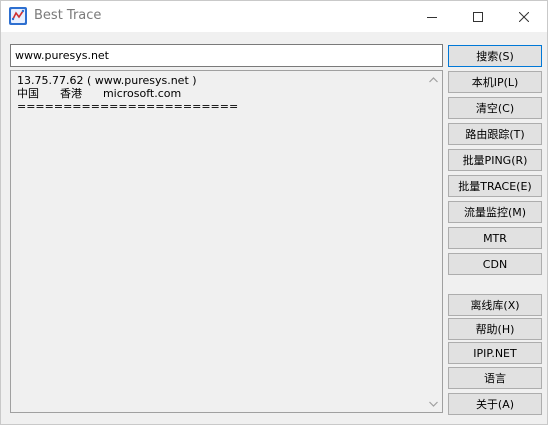  Describe the element at coordinates (495, 56) in the screenshot. I see `search-button: 搜索(S)` at that location.